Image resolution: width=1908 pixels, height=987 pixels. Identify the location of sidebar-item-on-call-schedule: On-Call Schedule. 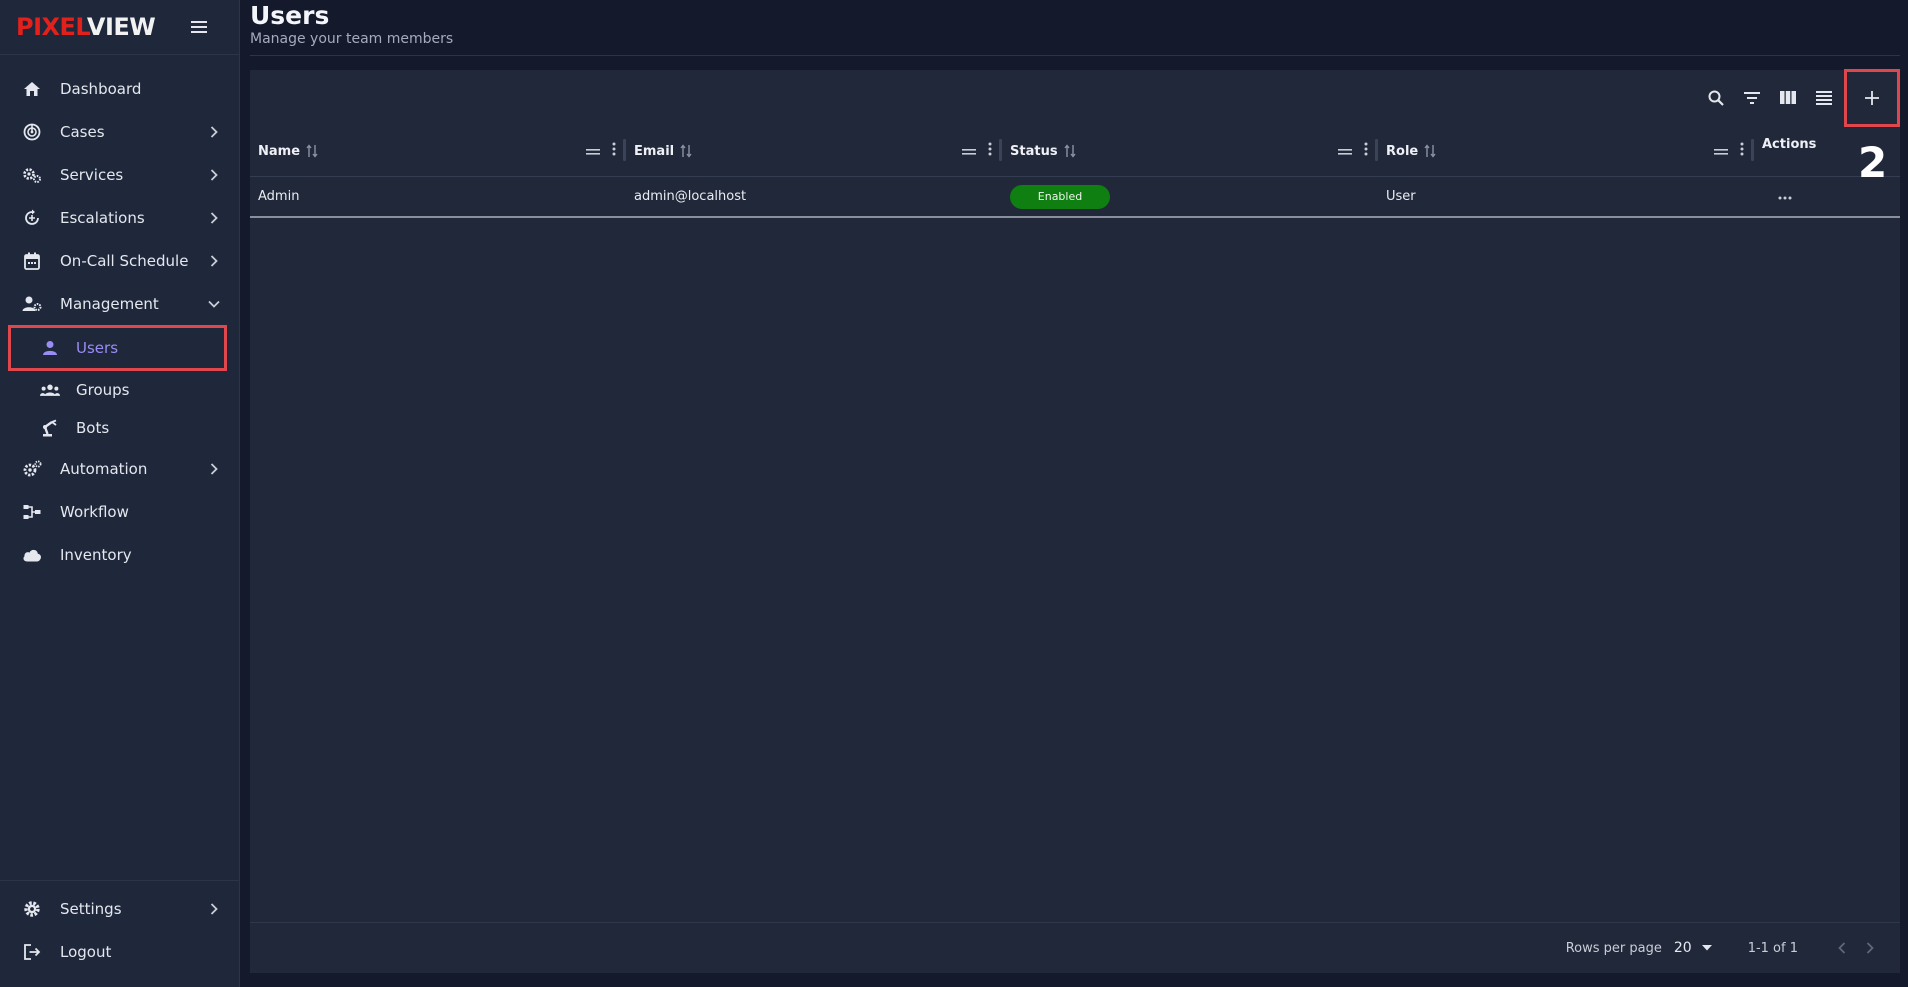
(119, 260).